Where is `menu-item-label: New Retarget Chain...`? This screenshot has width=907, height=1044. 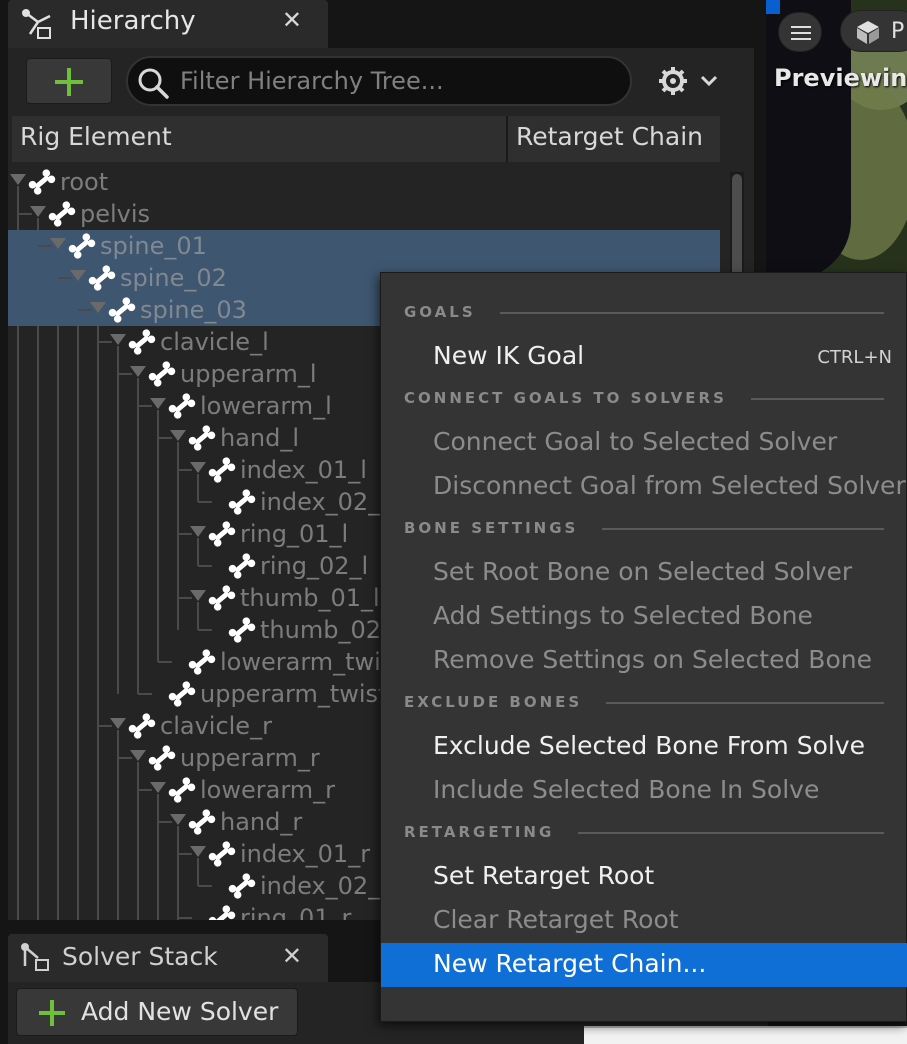 menu-item-label: New Retarget Chain... is located at coordinates (570, 963).